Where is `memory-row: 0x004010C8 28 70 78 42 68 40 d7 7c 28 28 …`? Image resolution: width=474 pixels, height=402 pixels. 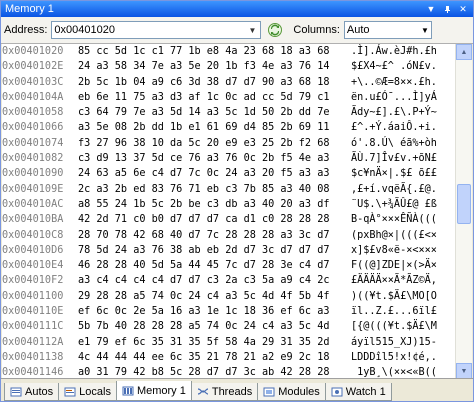 memory-row: 0x004010C8 28 70 78 42 68 40 d7 7c 28 28 … is located at coordinates (229, 235).